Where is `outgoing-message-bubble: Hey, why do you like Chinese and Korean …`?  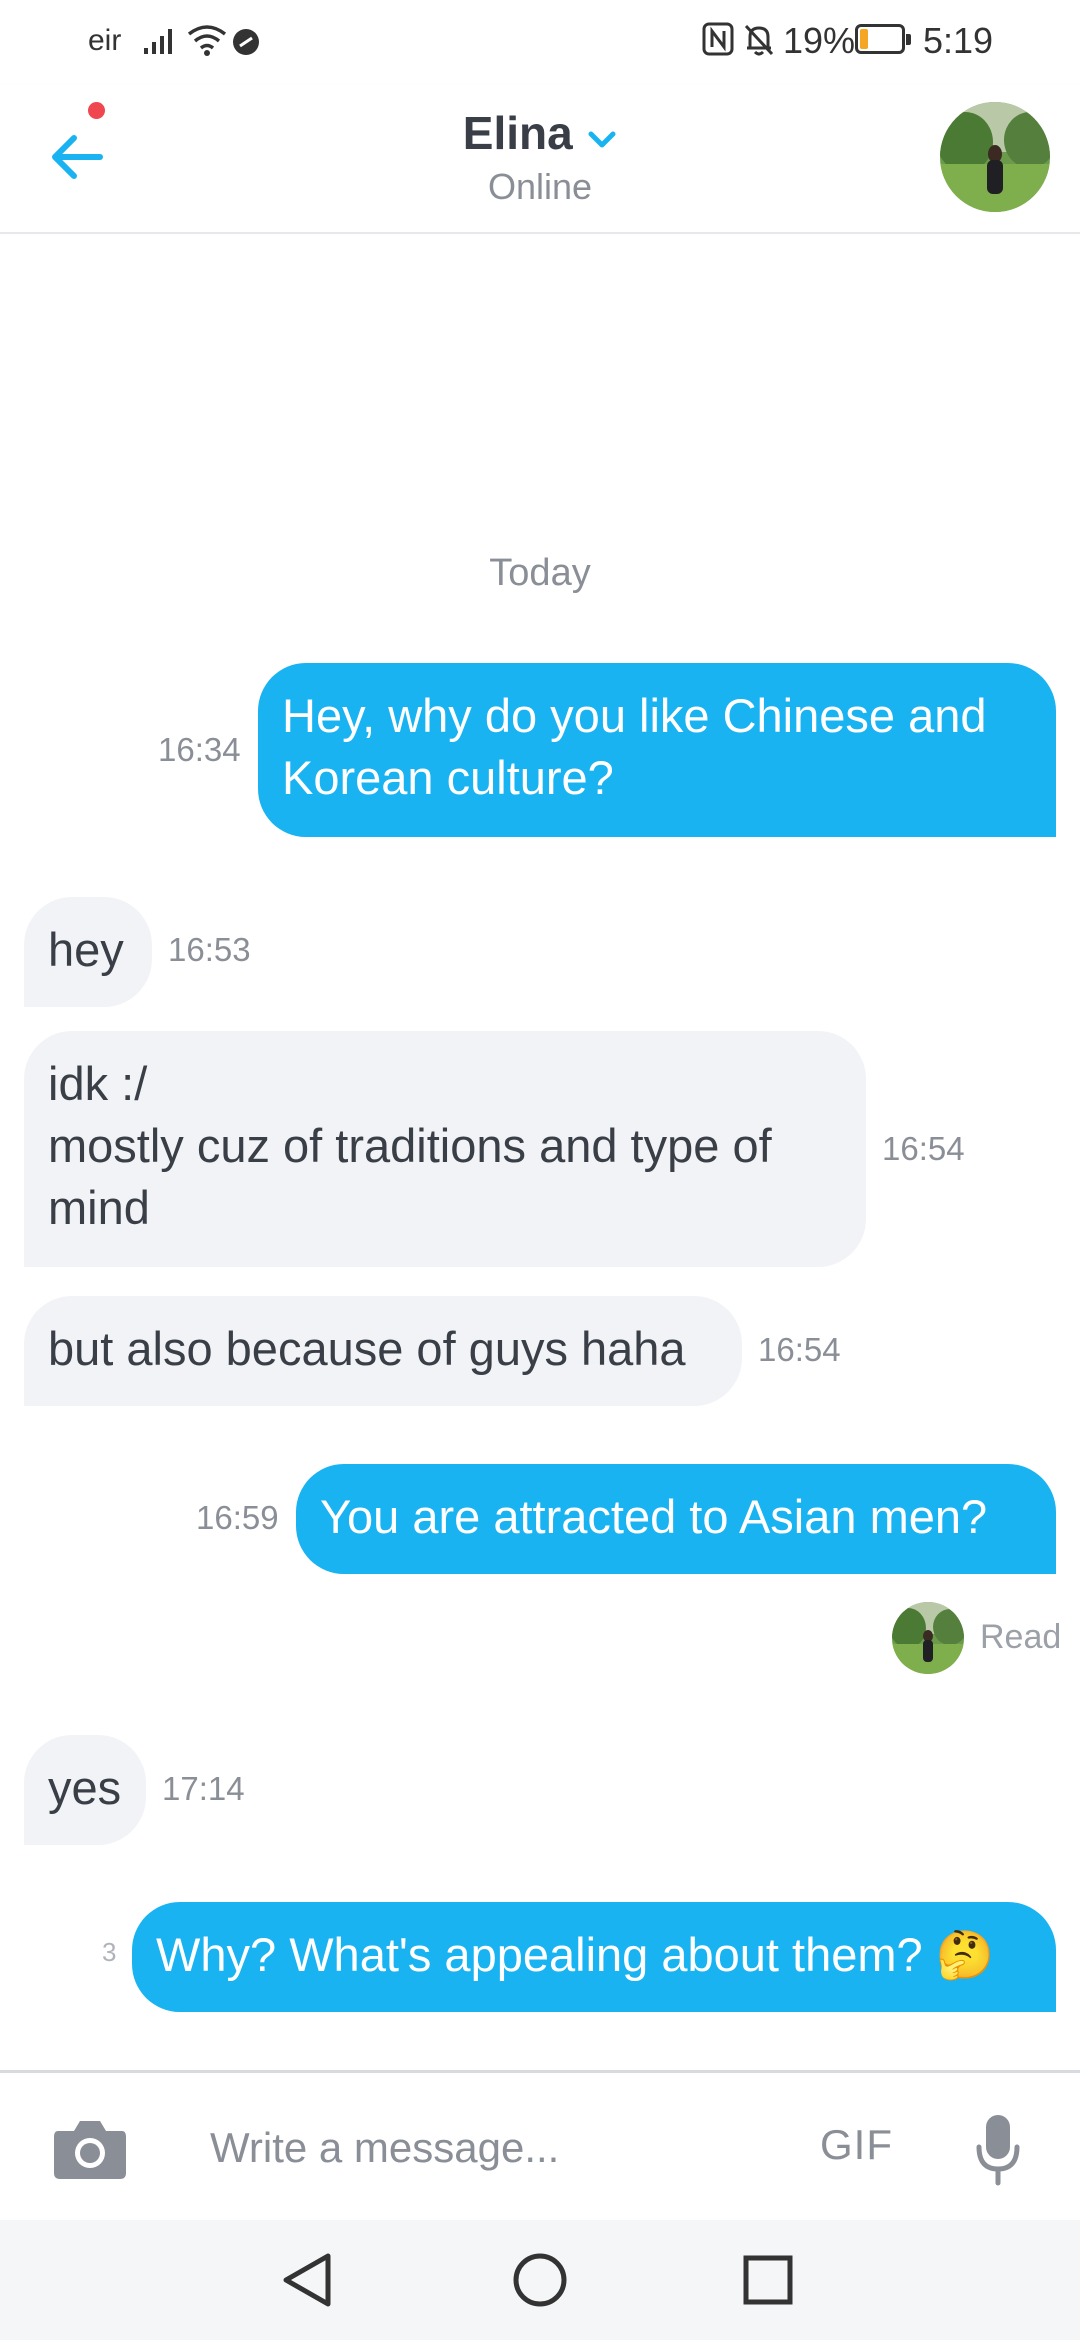
outgoing-message-bubble: Hey, why do you like Chinese and Korean … is located at coordinates (657, 750).